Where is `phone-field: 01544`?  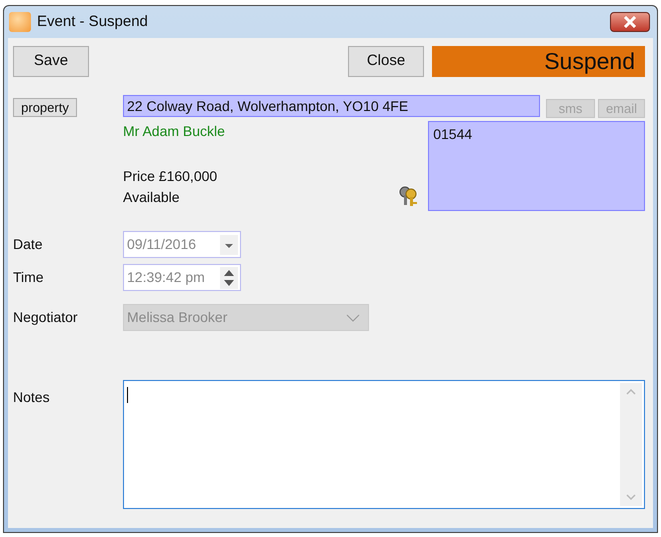 phone-field: 01544 is located at coordinates (536, 166).